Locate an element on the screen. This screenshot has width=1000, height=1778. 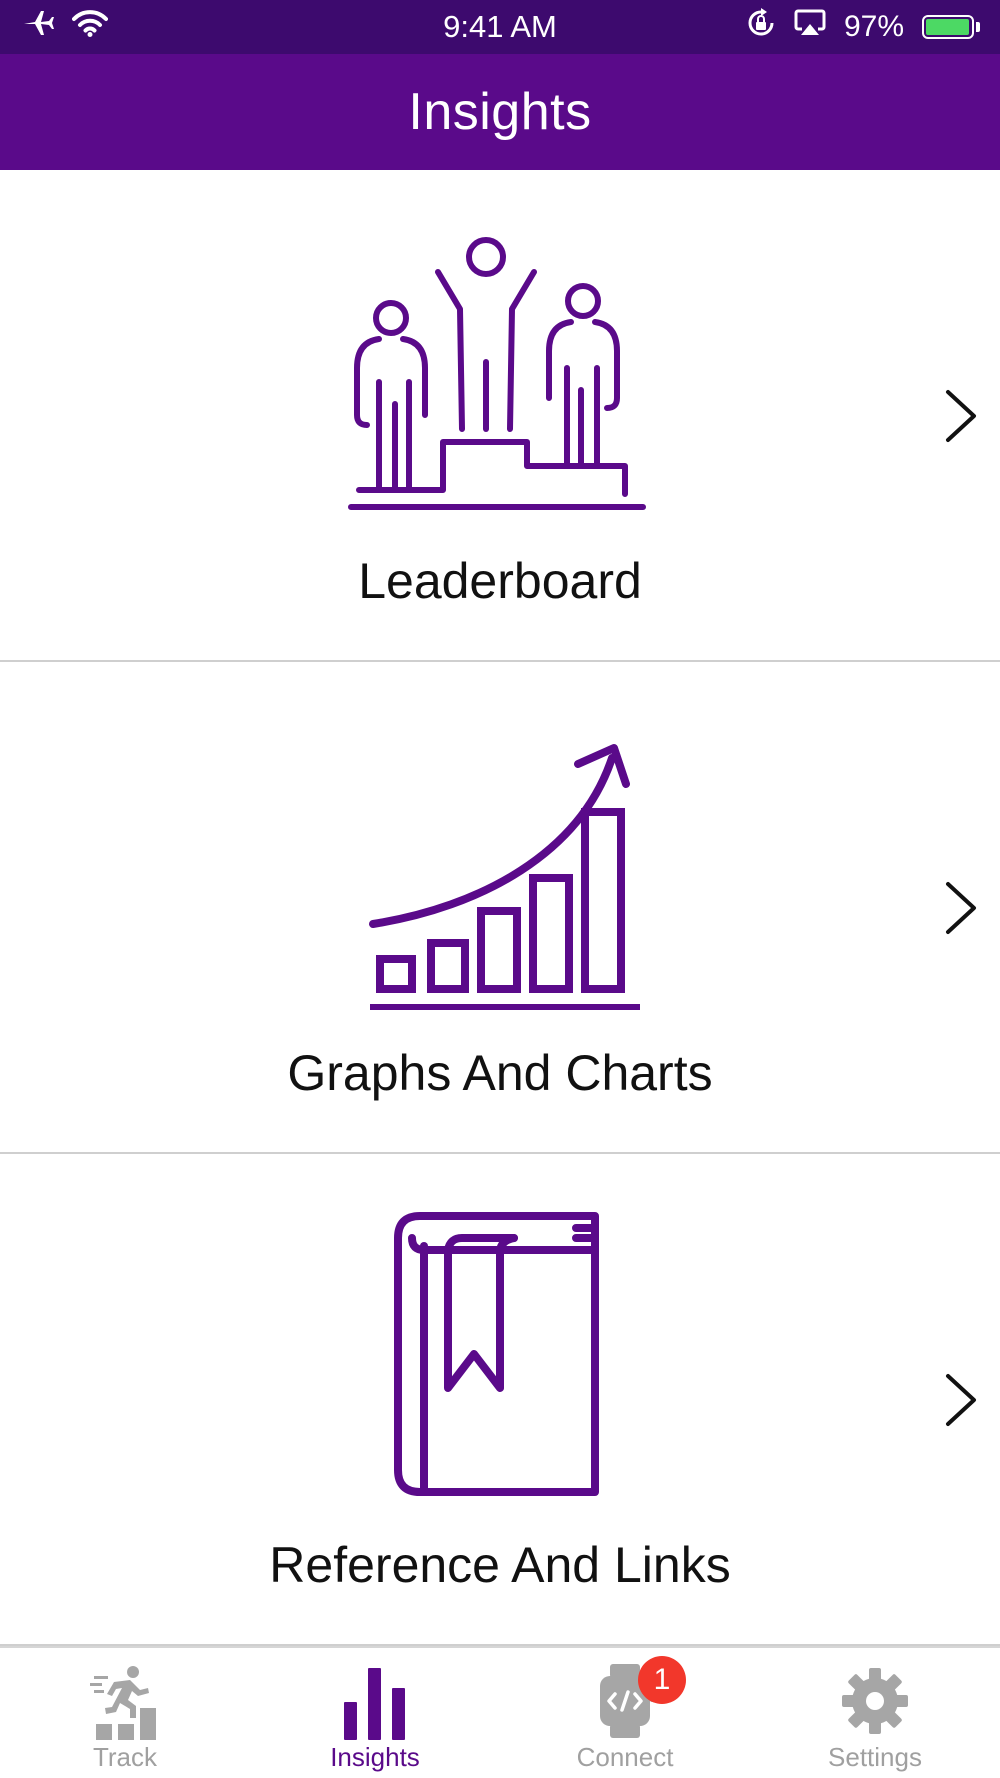
tab-insights: Insights is located at coordinates (375, 1713).